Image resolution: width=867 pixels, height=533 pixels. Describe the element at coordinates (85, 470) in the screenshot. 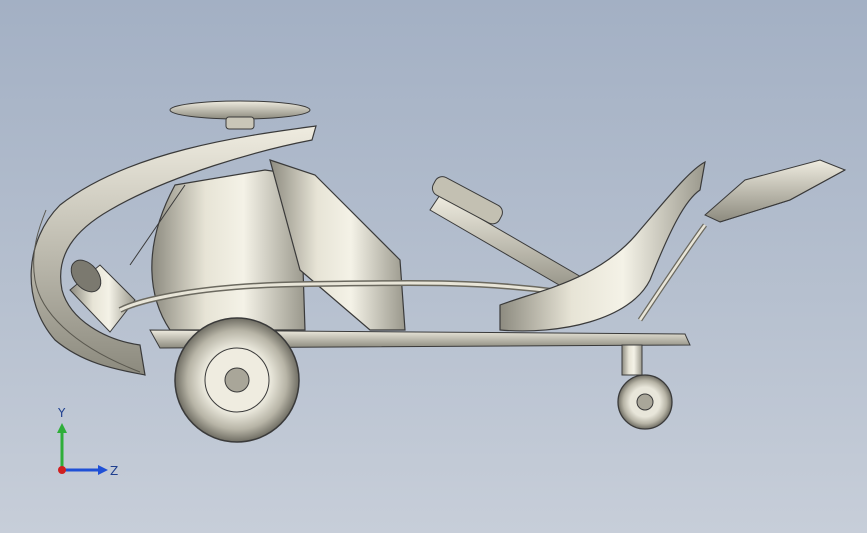

I see `z-axis-arrow` at that location.